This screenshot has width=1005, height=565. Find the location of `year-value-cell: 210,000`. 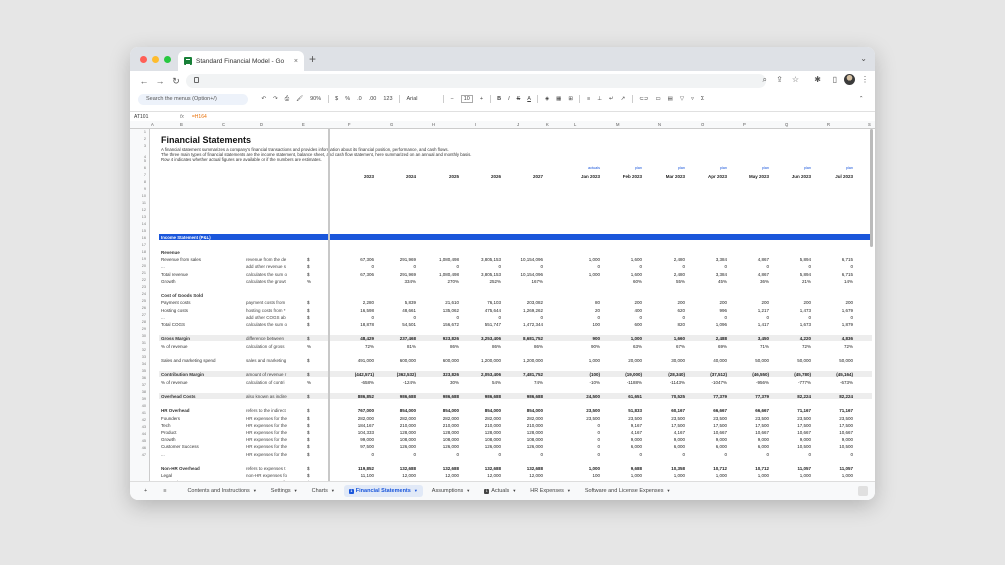

year-value-cell: 210,000 is located at coordinates (396, 425).